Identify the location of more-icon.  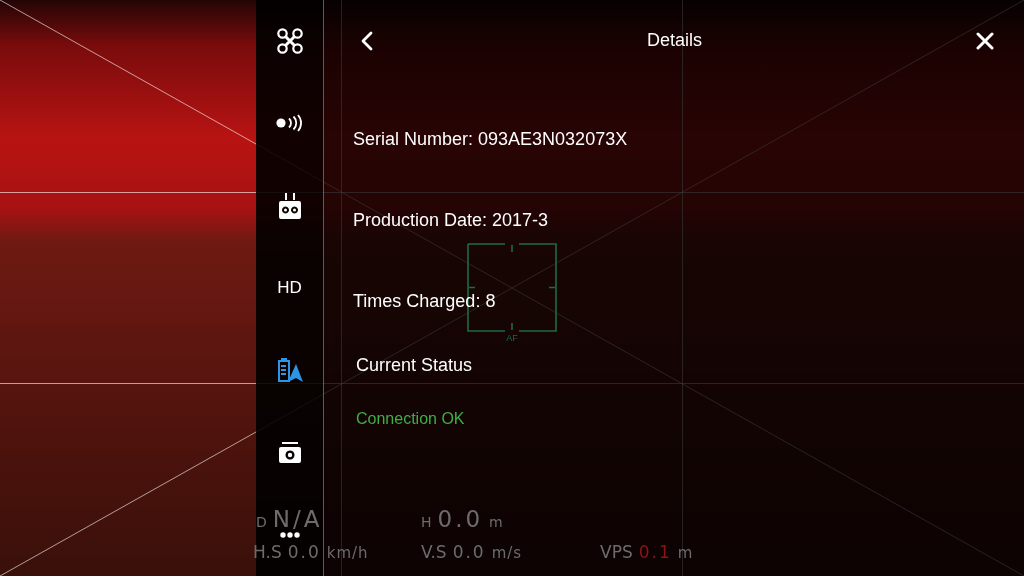
(289, 534).